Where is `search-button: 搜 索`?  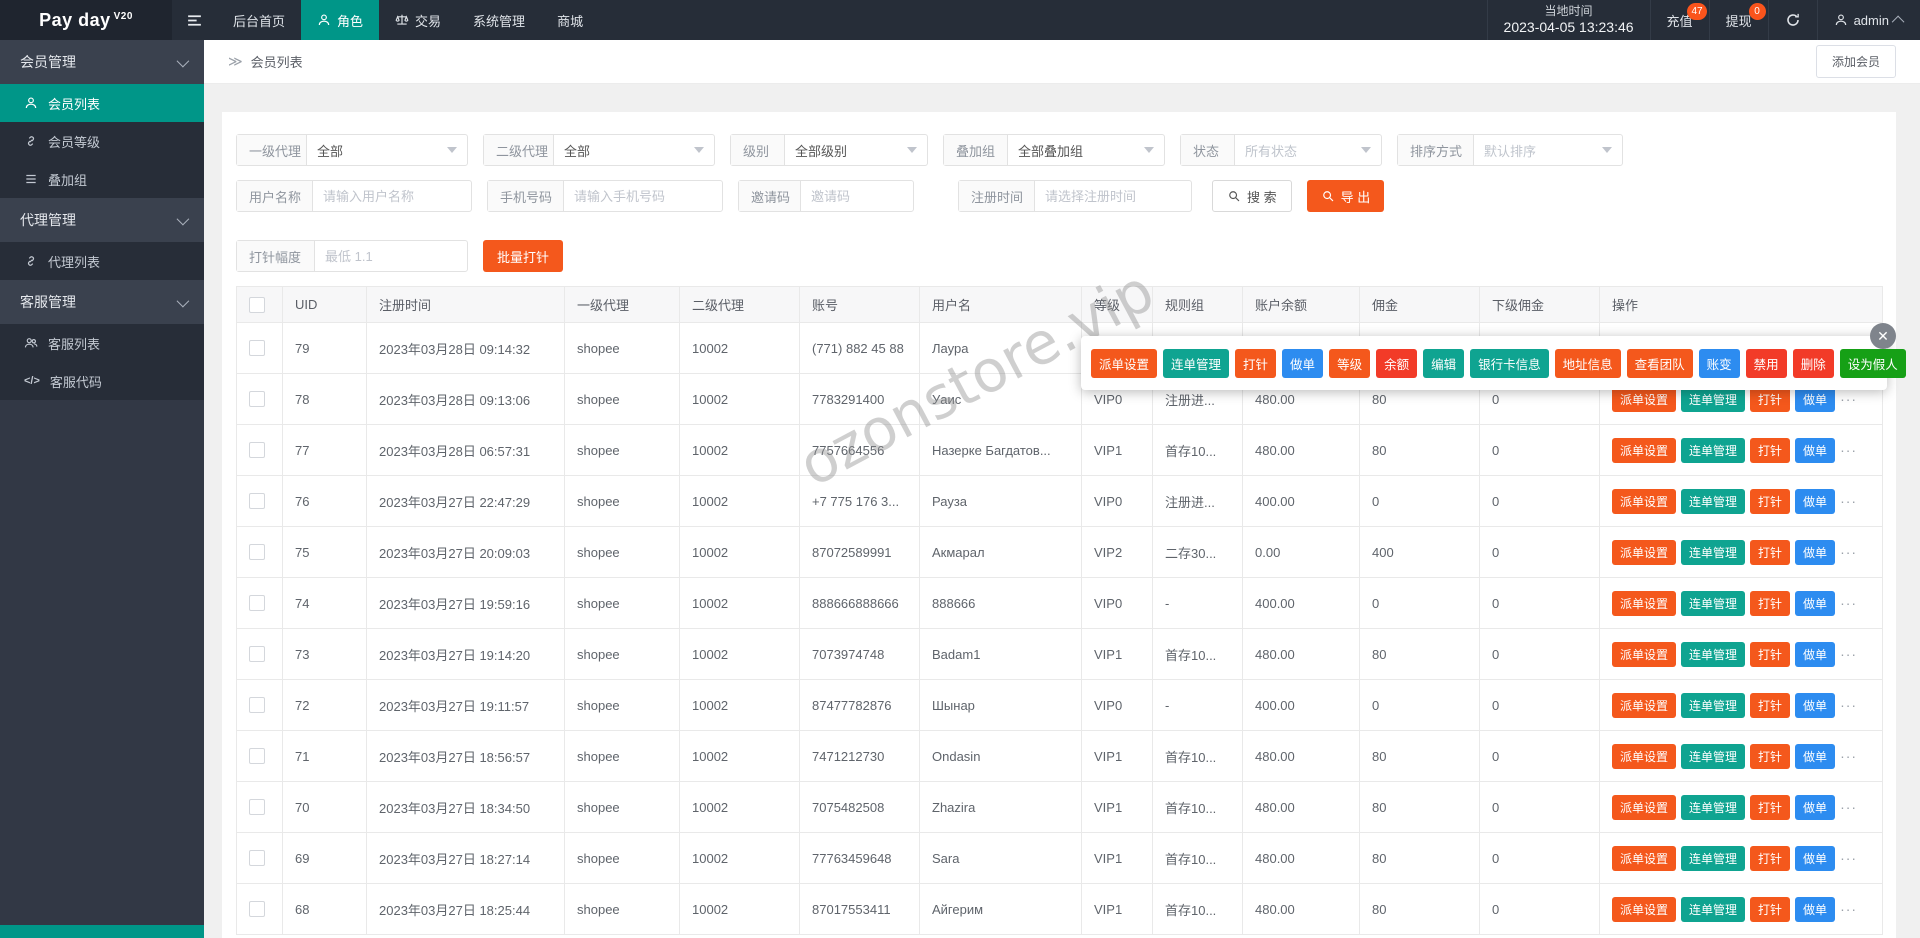 search-button: 搜 索 is located at coordinates (1252, 196).